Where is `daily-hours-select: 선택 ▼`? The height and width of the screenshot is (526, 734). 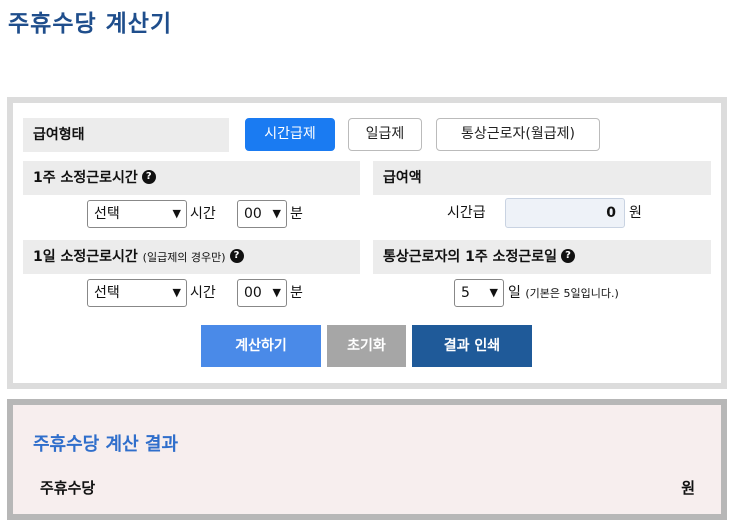
daily-hours-select: 선택 ▼ is located at coordinates (137, 293).